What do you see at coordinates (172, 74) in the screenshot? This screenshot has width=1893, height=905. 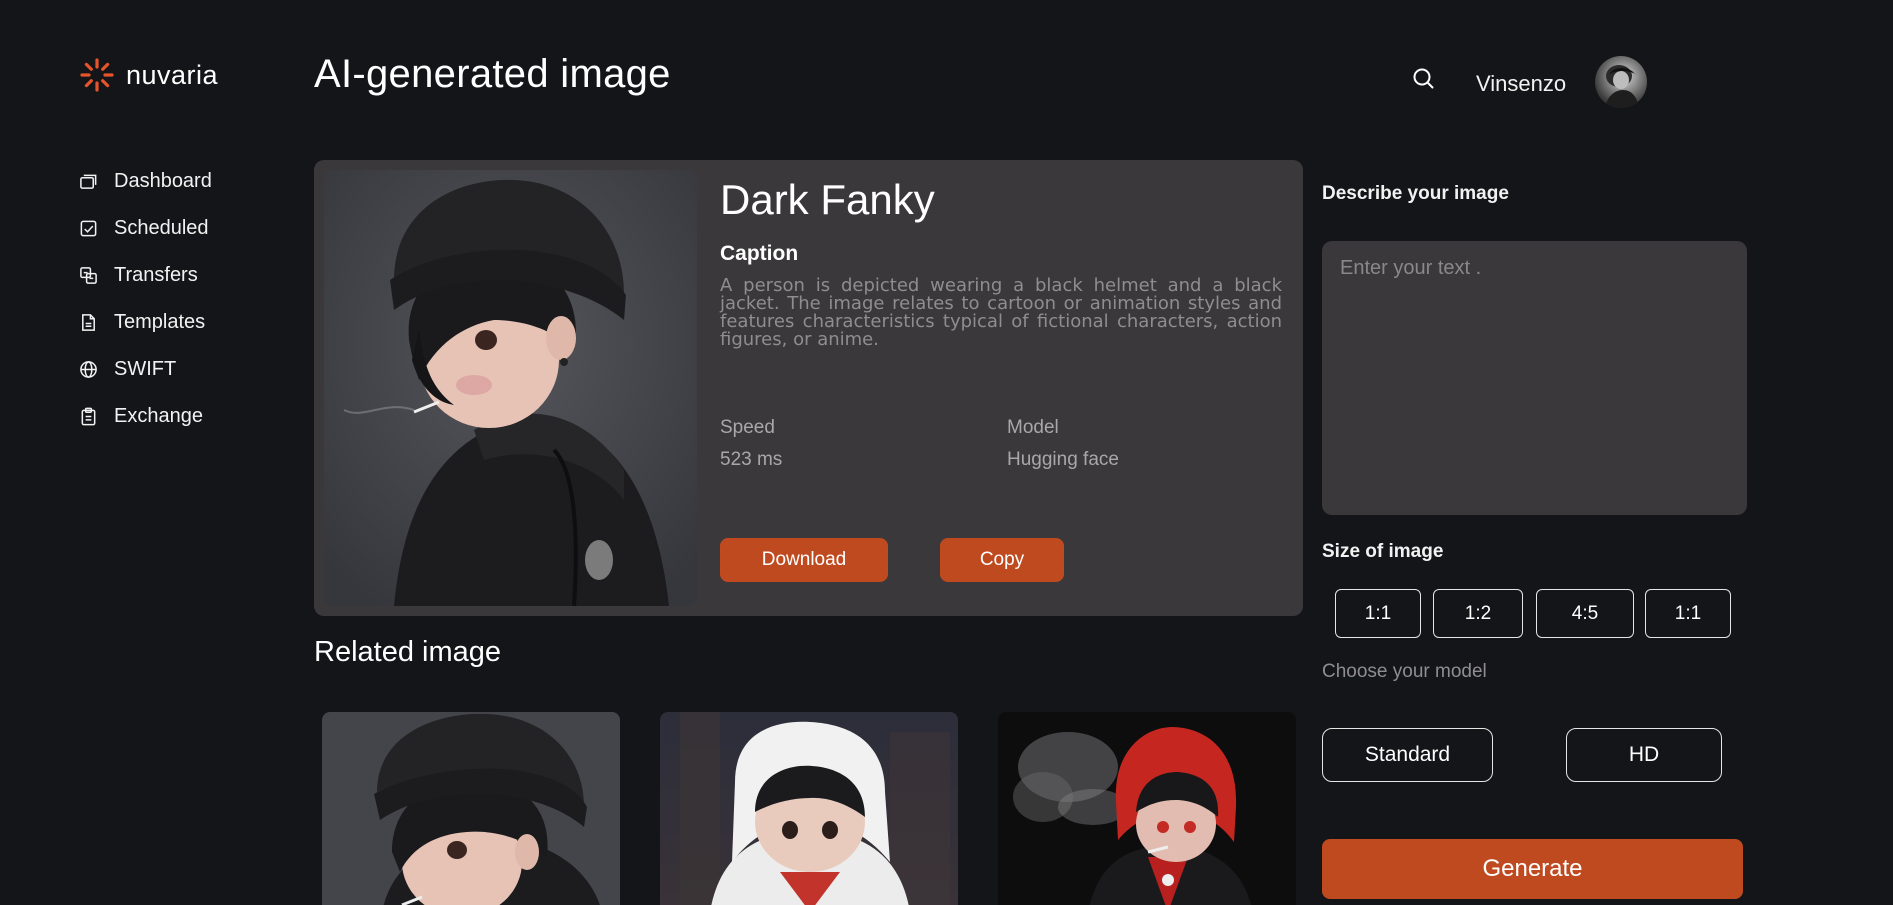 I see `brand-name: nuvaria` at bounding box center [172, 74].